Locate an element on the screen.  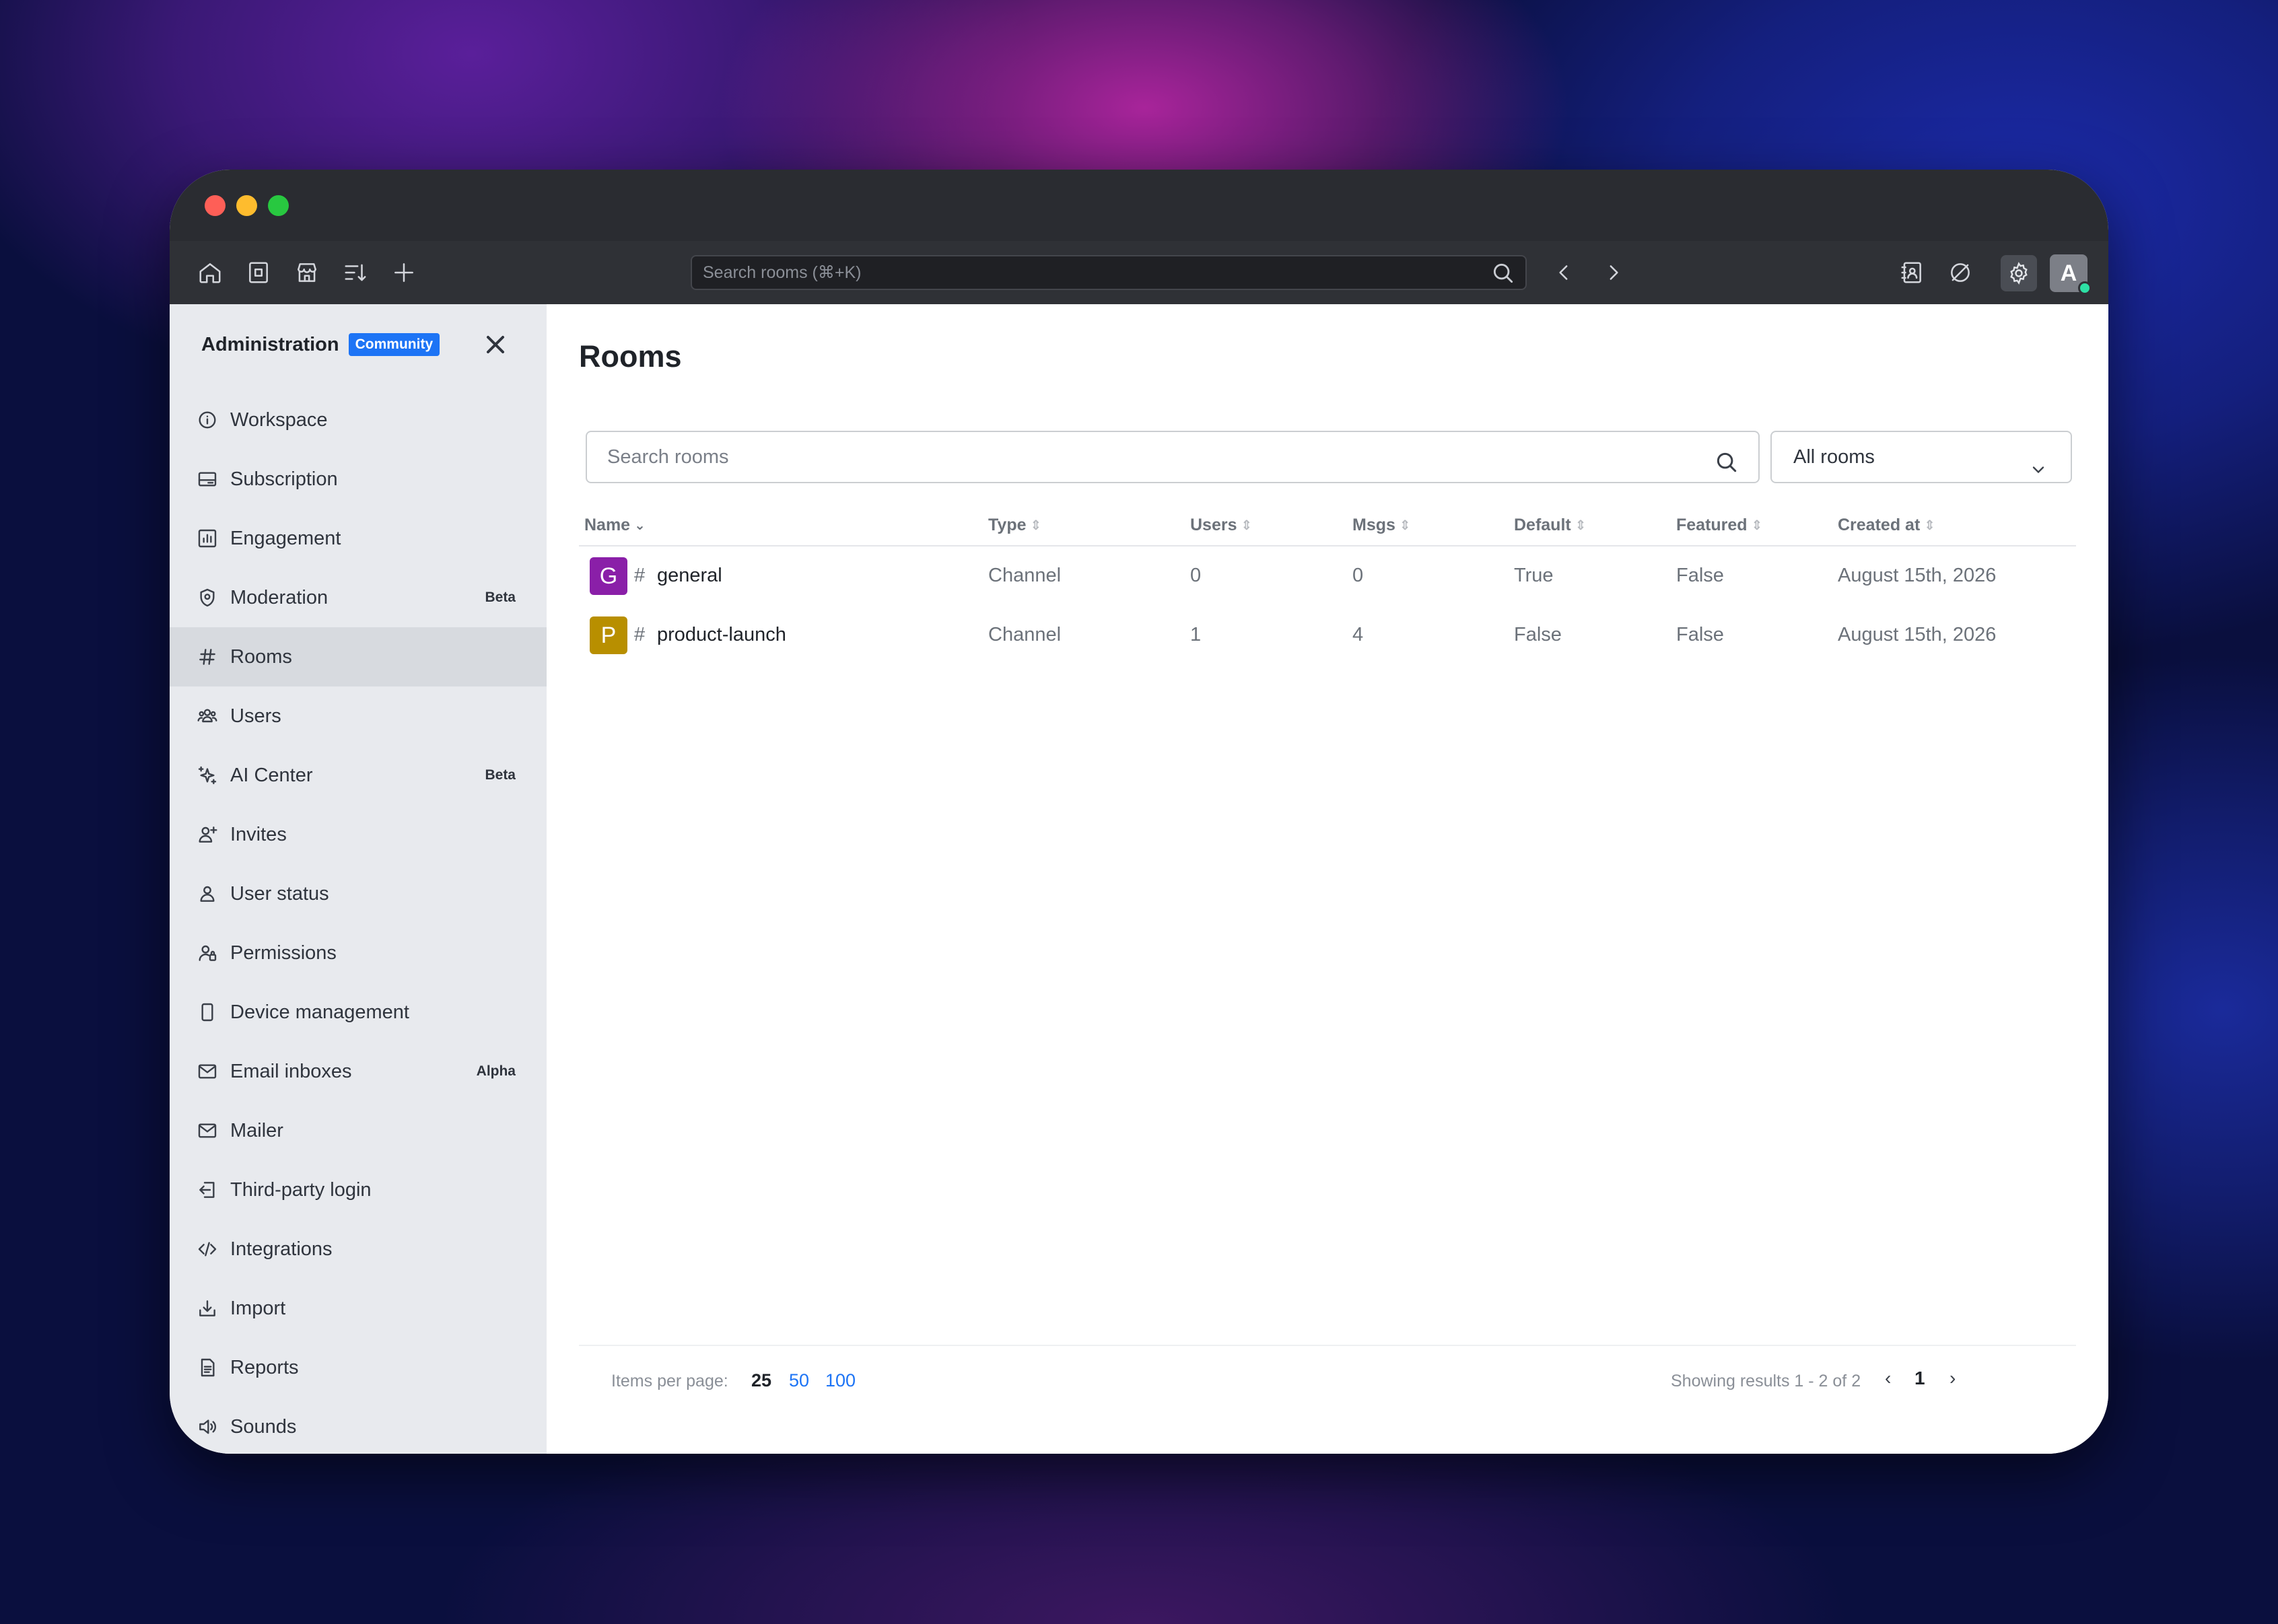
sidebar-item-email-inboxes: Email inboxes Alpha is located at coordinates (358, 1071).